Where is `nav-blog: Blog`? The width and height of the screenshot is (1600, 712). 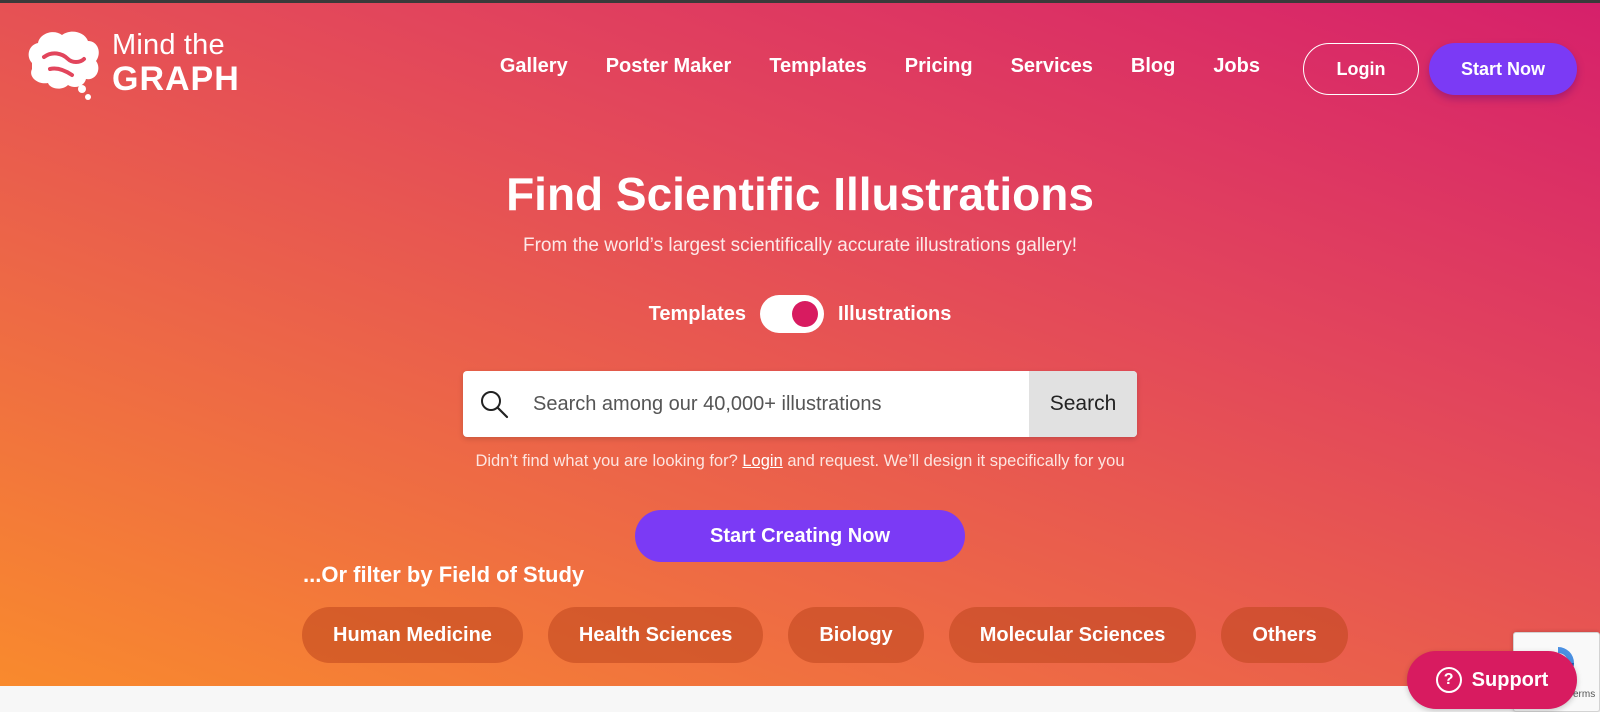
nav-blog: Blog is located at coordinates (1153, 66).